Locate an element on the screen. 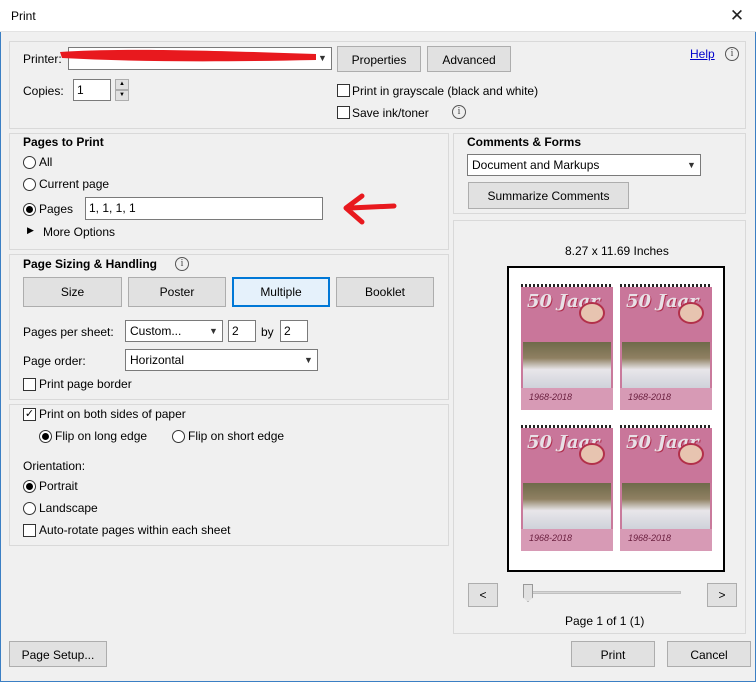 This screenshot has width=756, height=682. help-link: Help is located at coordinates (702, 54).